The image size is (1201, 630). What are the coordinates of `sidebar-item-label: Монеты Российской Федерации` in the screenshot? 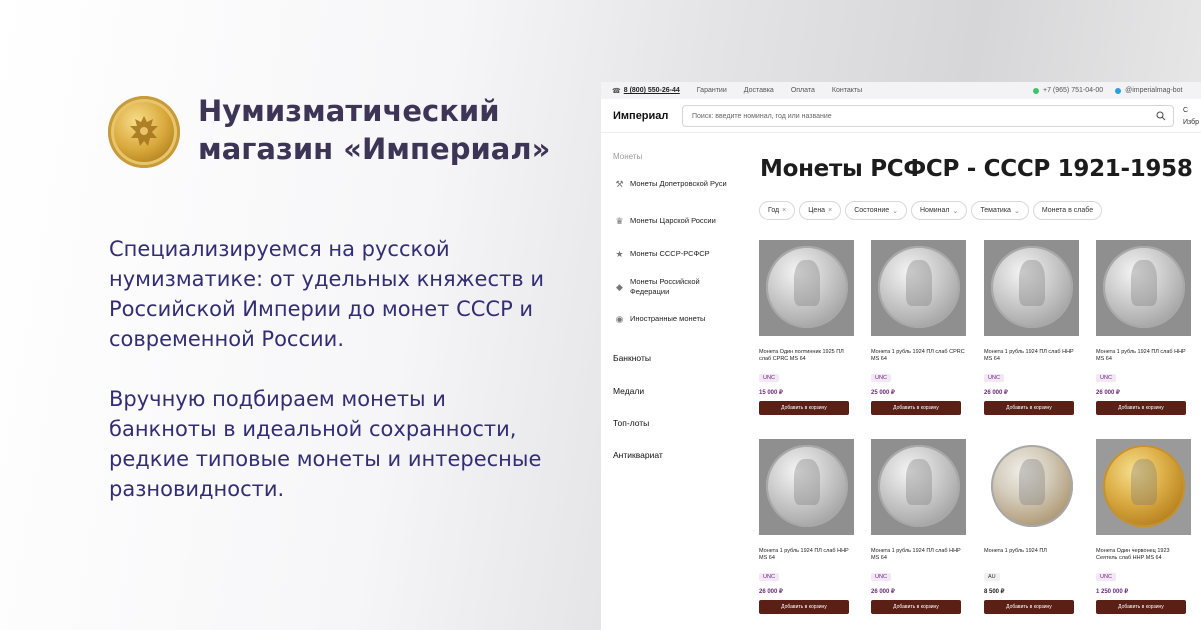 It's located at (665, 286).